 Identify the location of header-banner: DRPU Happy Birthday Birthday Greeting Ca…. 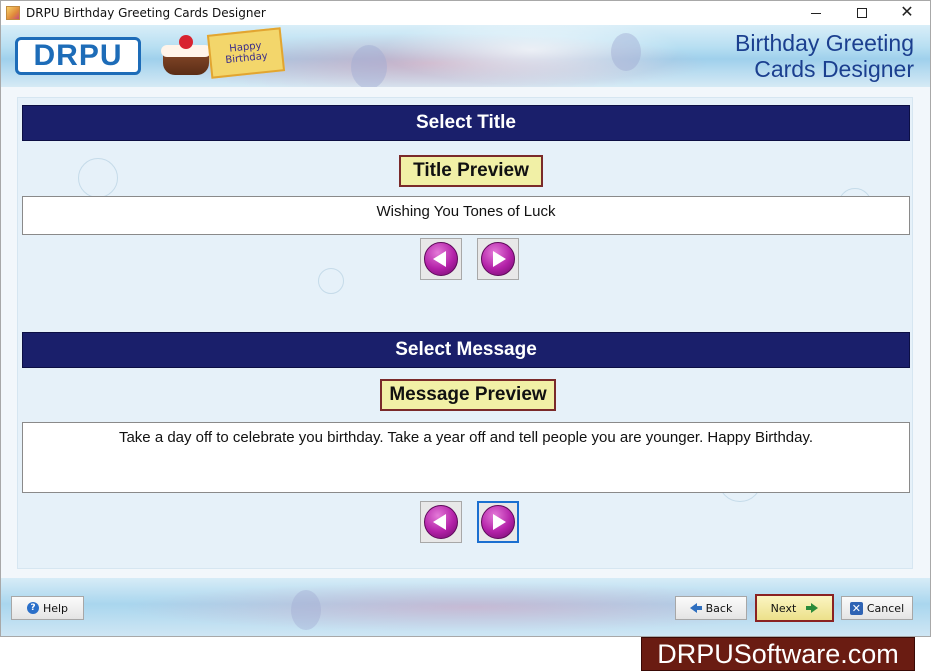
(465, 56).